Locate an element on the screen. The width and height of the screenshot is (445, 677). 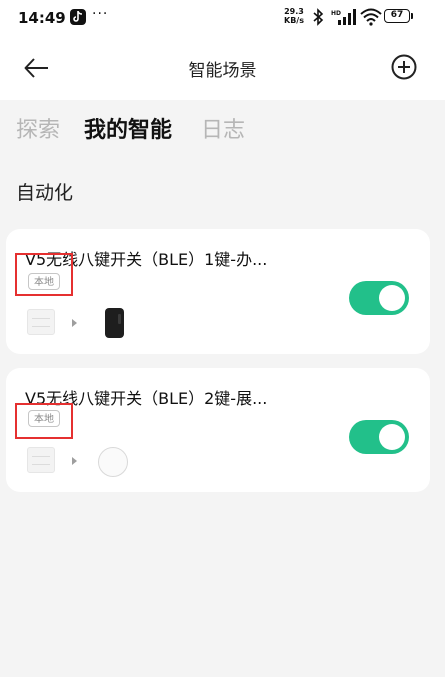
battery-cap is located at coordinates (412, 16).